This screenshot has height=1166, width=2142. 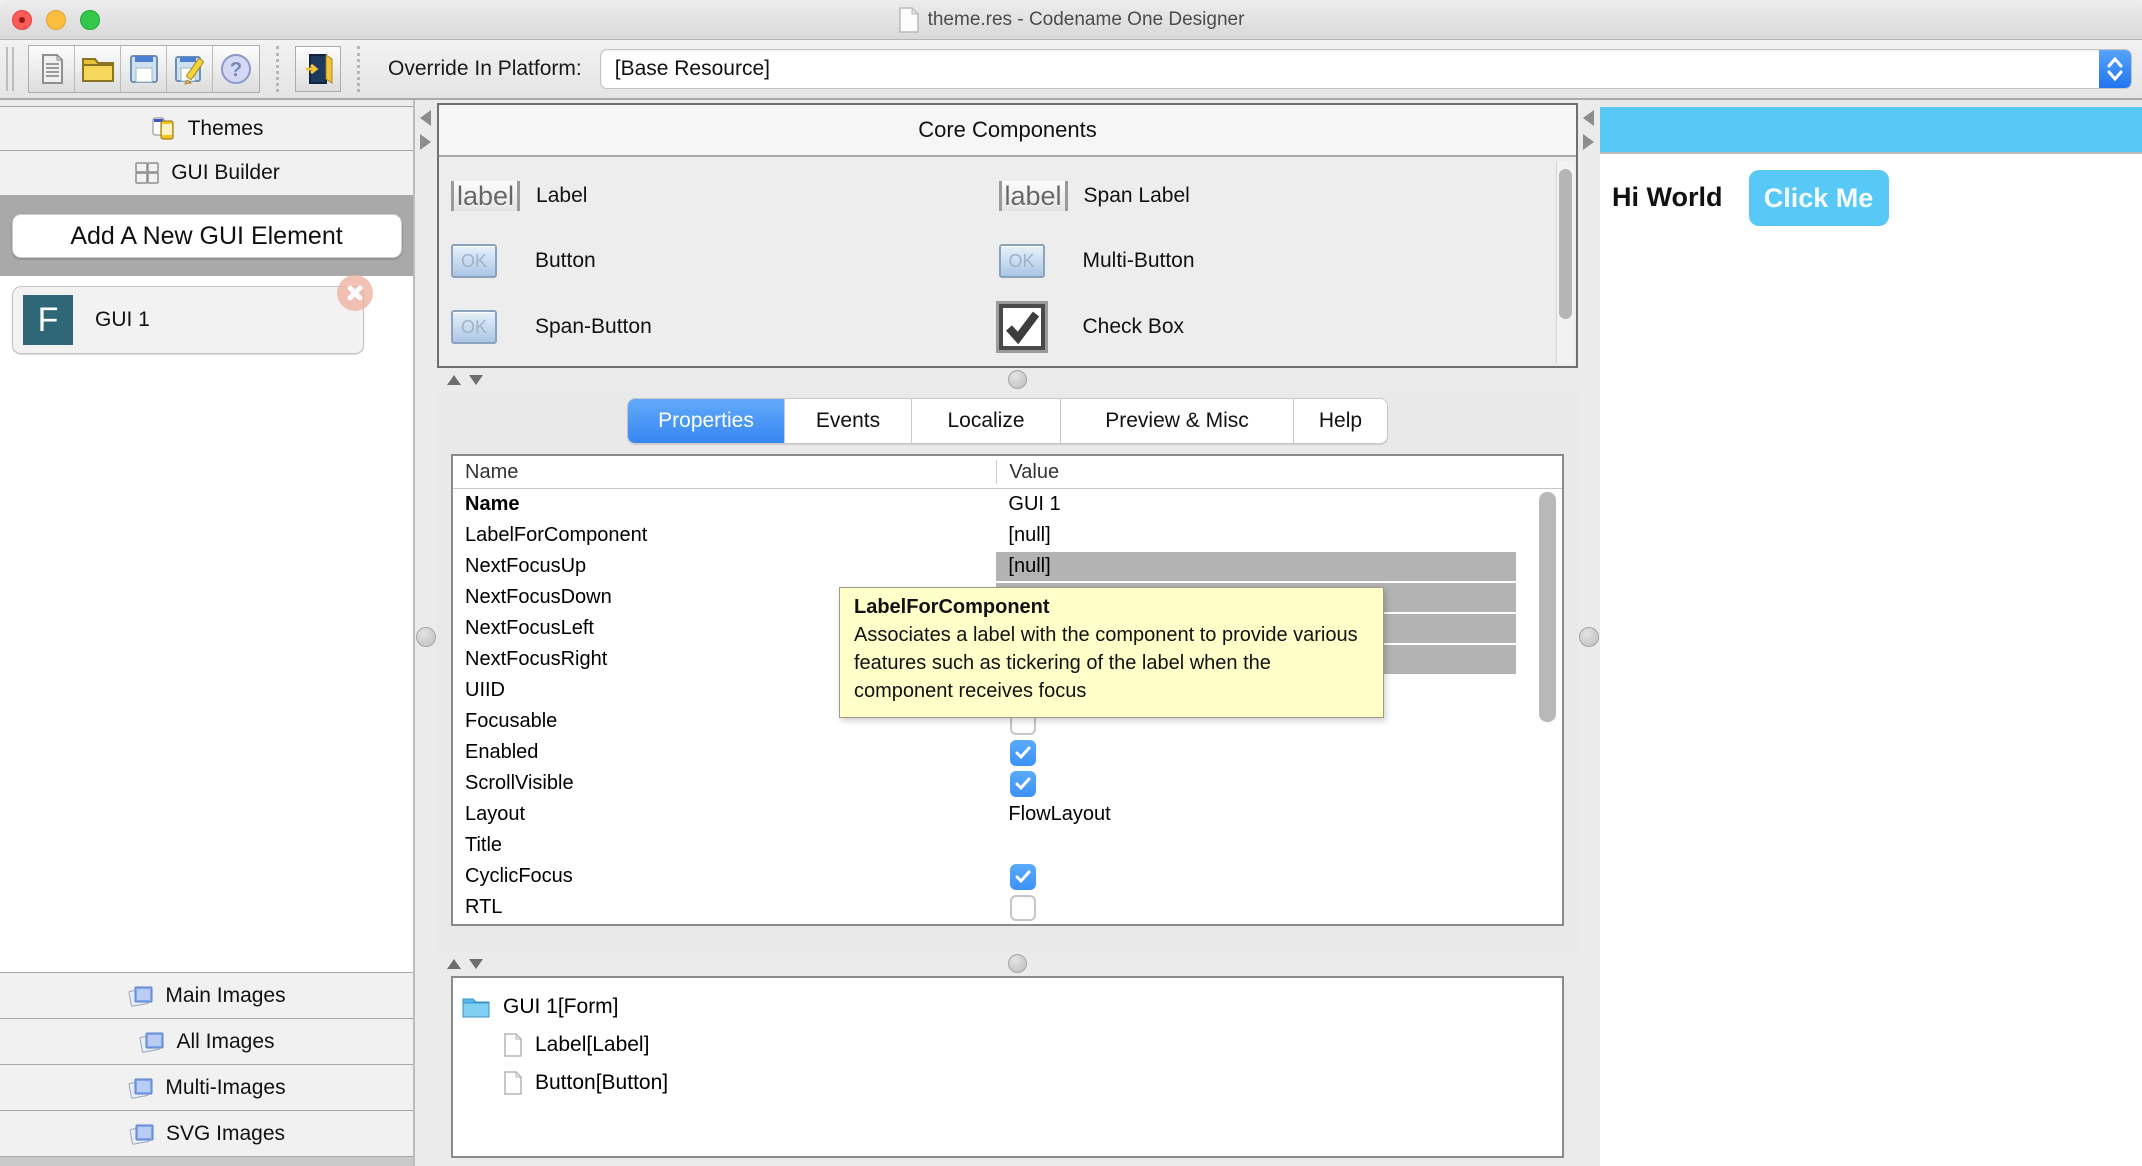 What do you see at coordinates (1028, 504) in the screenshot?
I see `property-value: GUI 1` at bounding box center [1028, 504].